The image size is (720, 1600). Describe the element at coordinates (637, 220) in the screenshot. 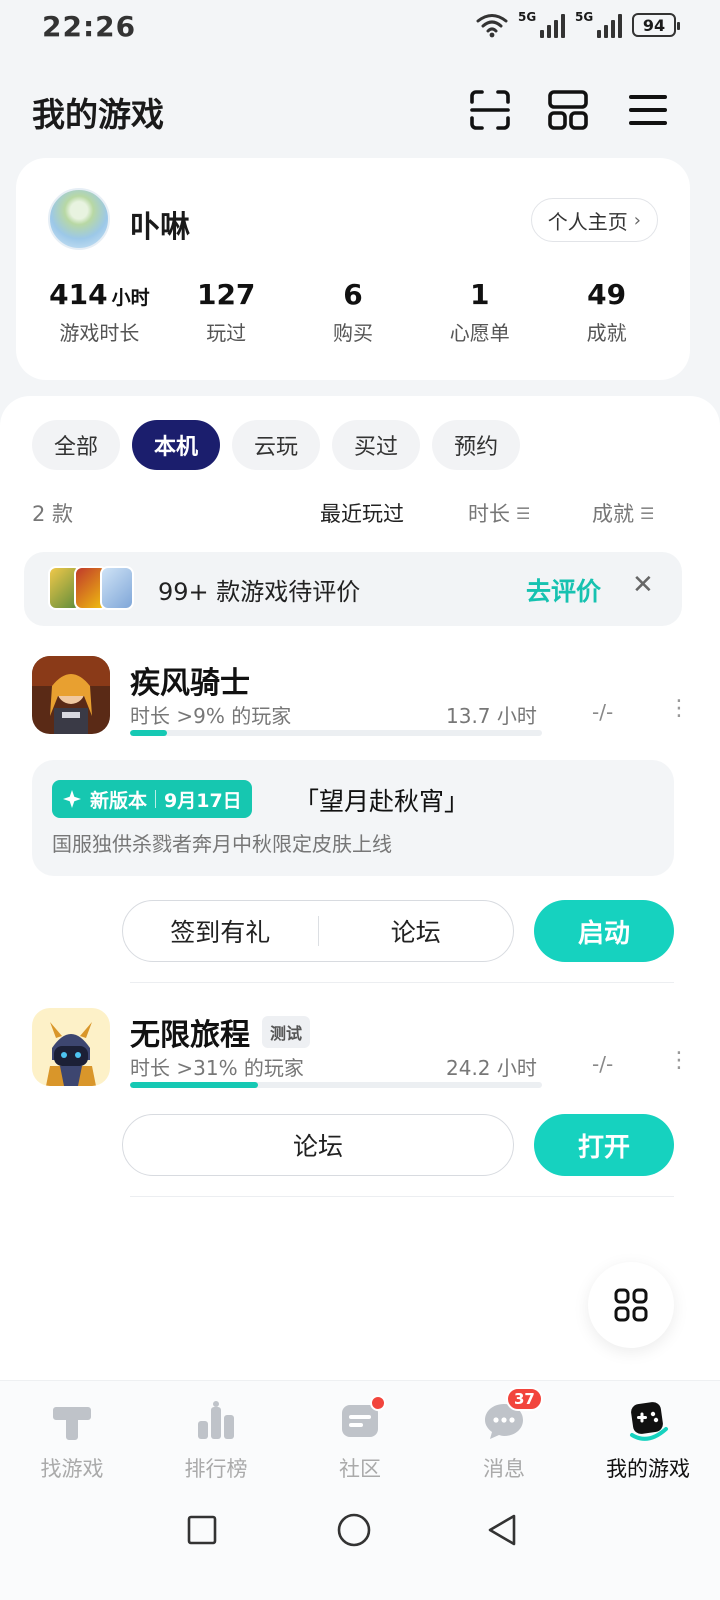

I see `chevron-right-icon: ›` at that location.